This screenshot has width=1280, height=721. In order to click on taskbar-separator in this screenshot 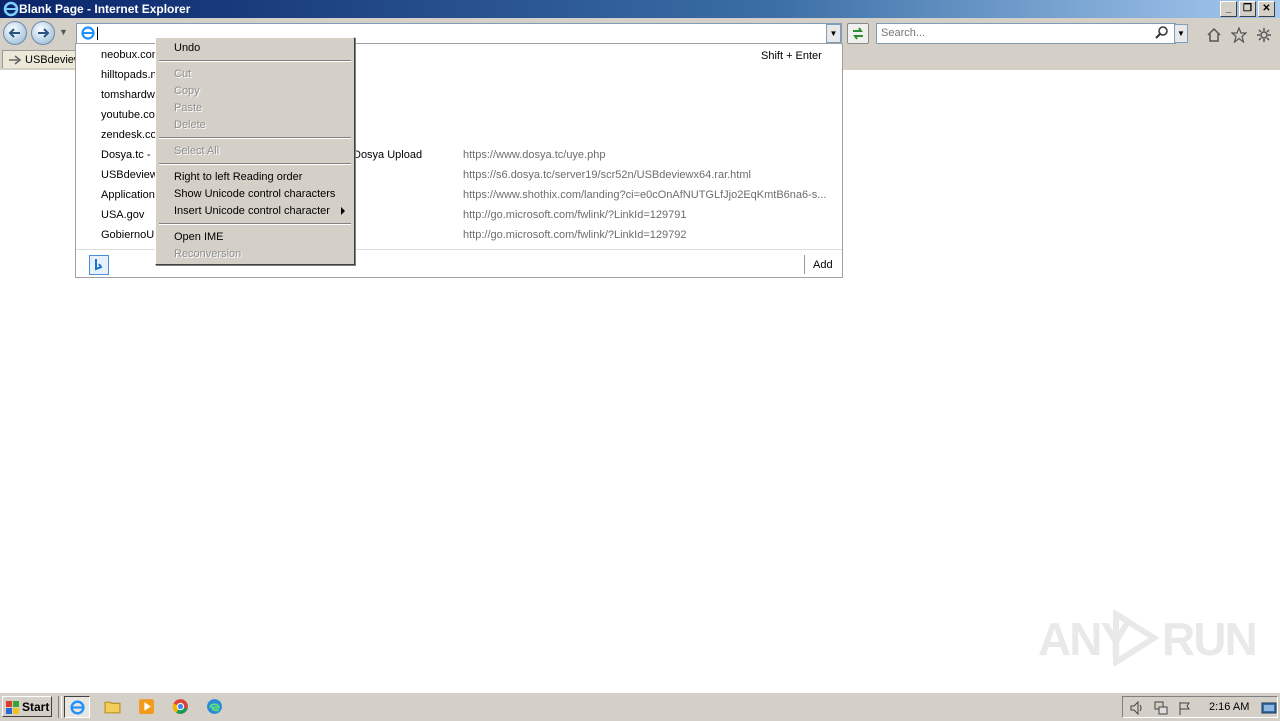, I will do `click(60, 707)`.